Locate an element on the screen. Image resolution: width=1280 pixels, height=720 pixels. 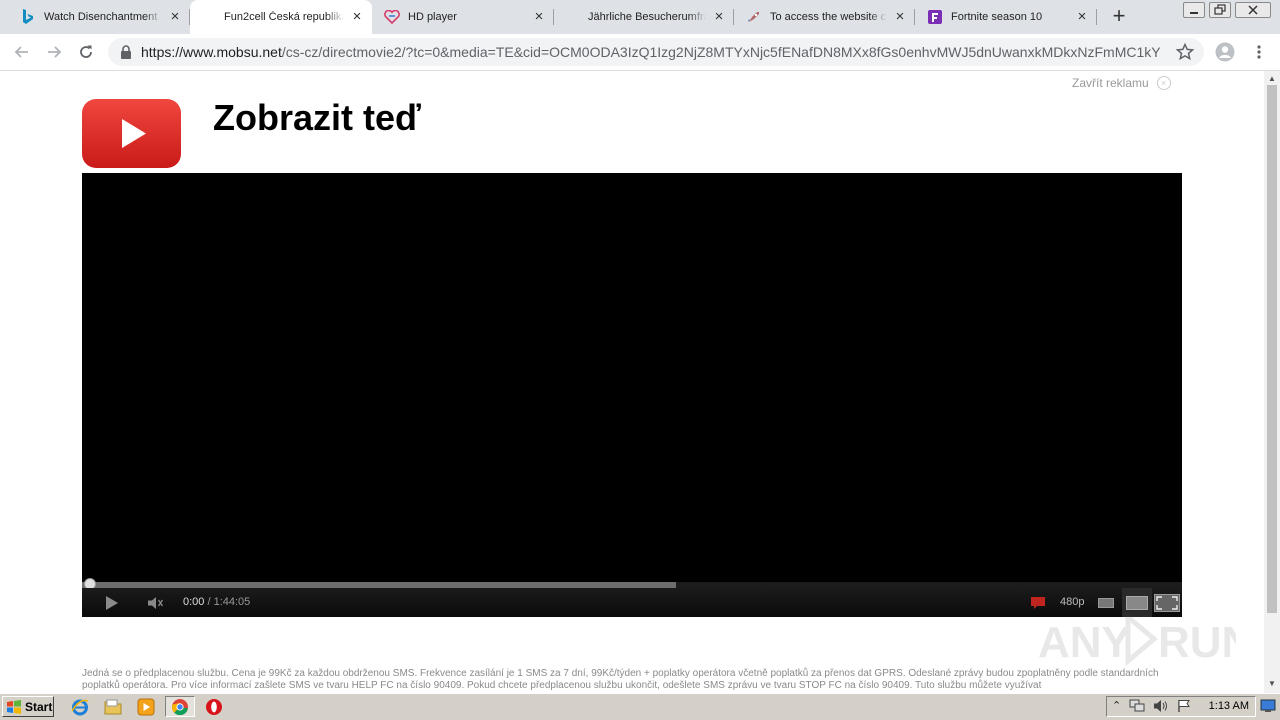
heart-icon is located at coordinates (392, 17).